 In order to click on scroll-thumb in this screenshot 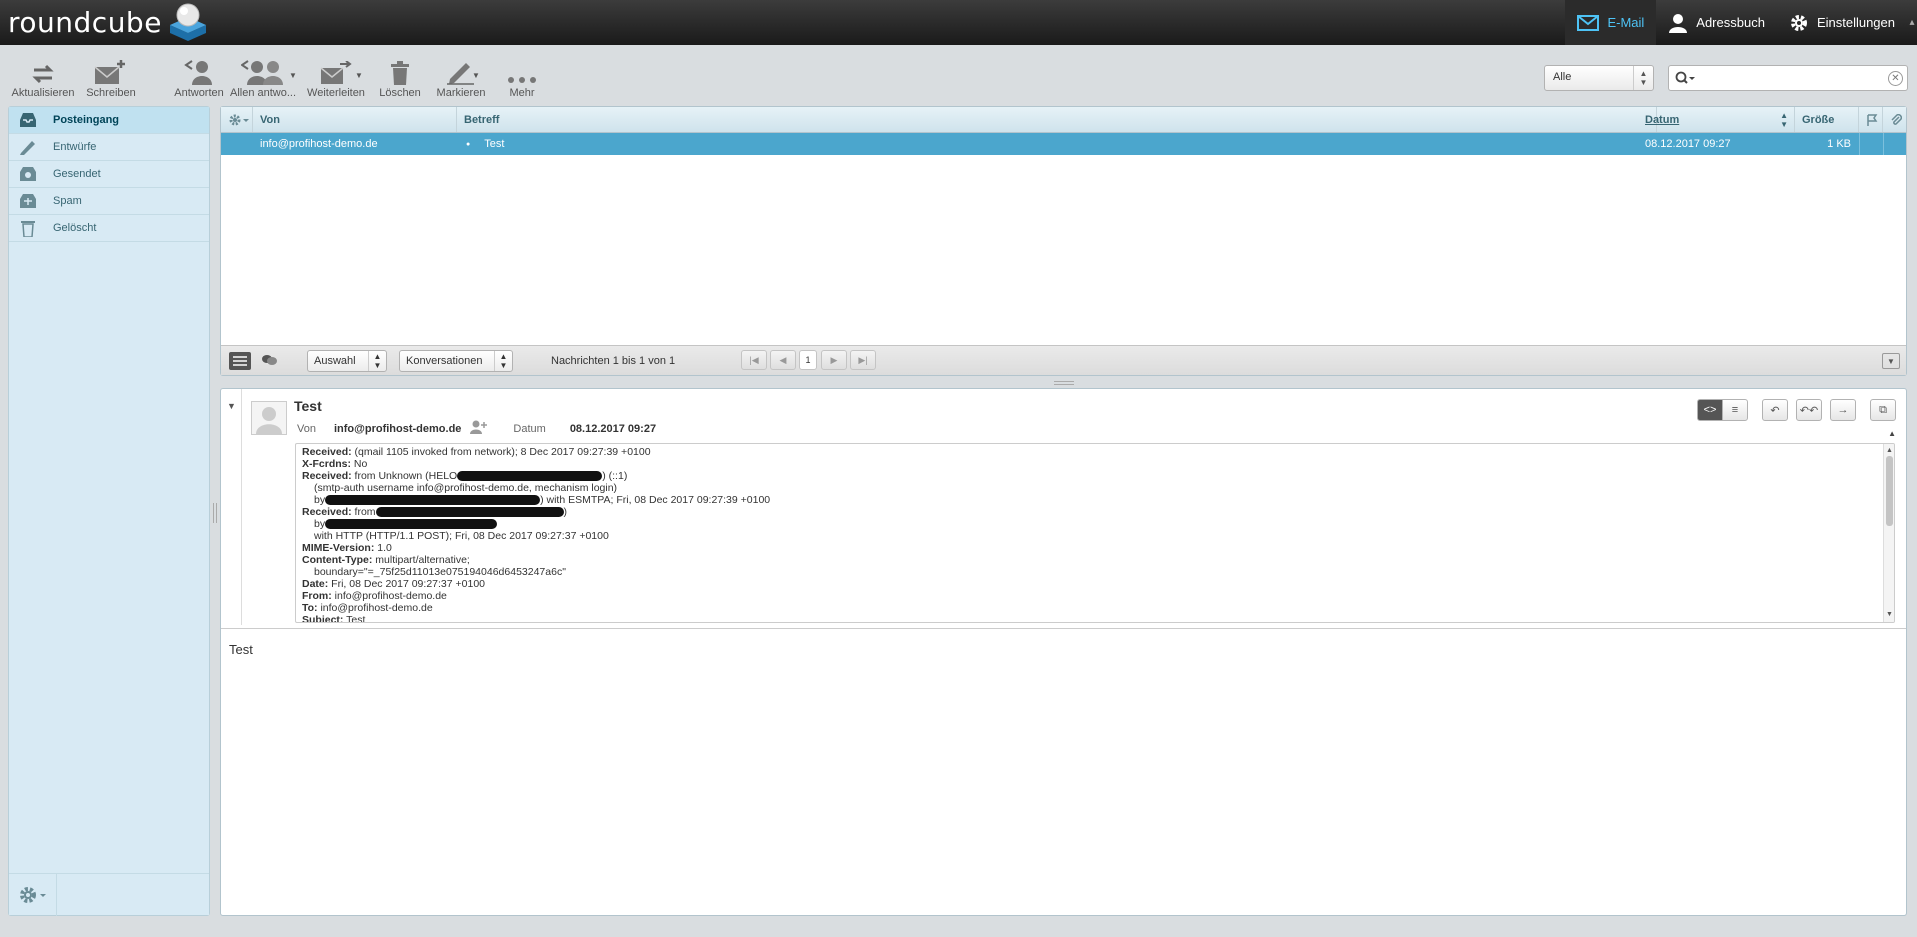, I will do `click(1889, 491)`.